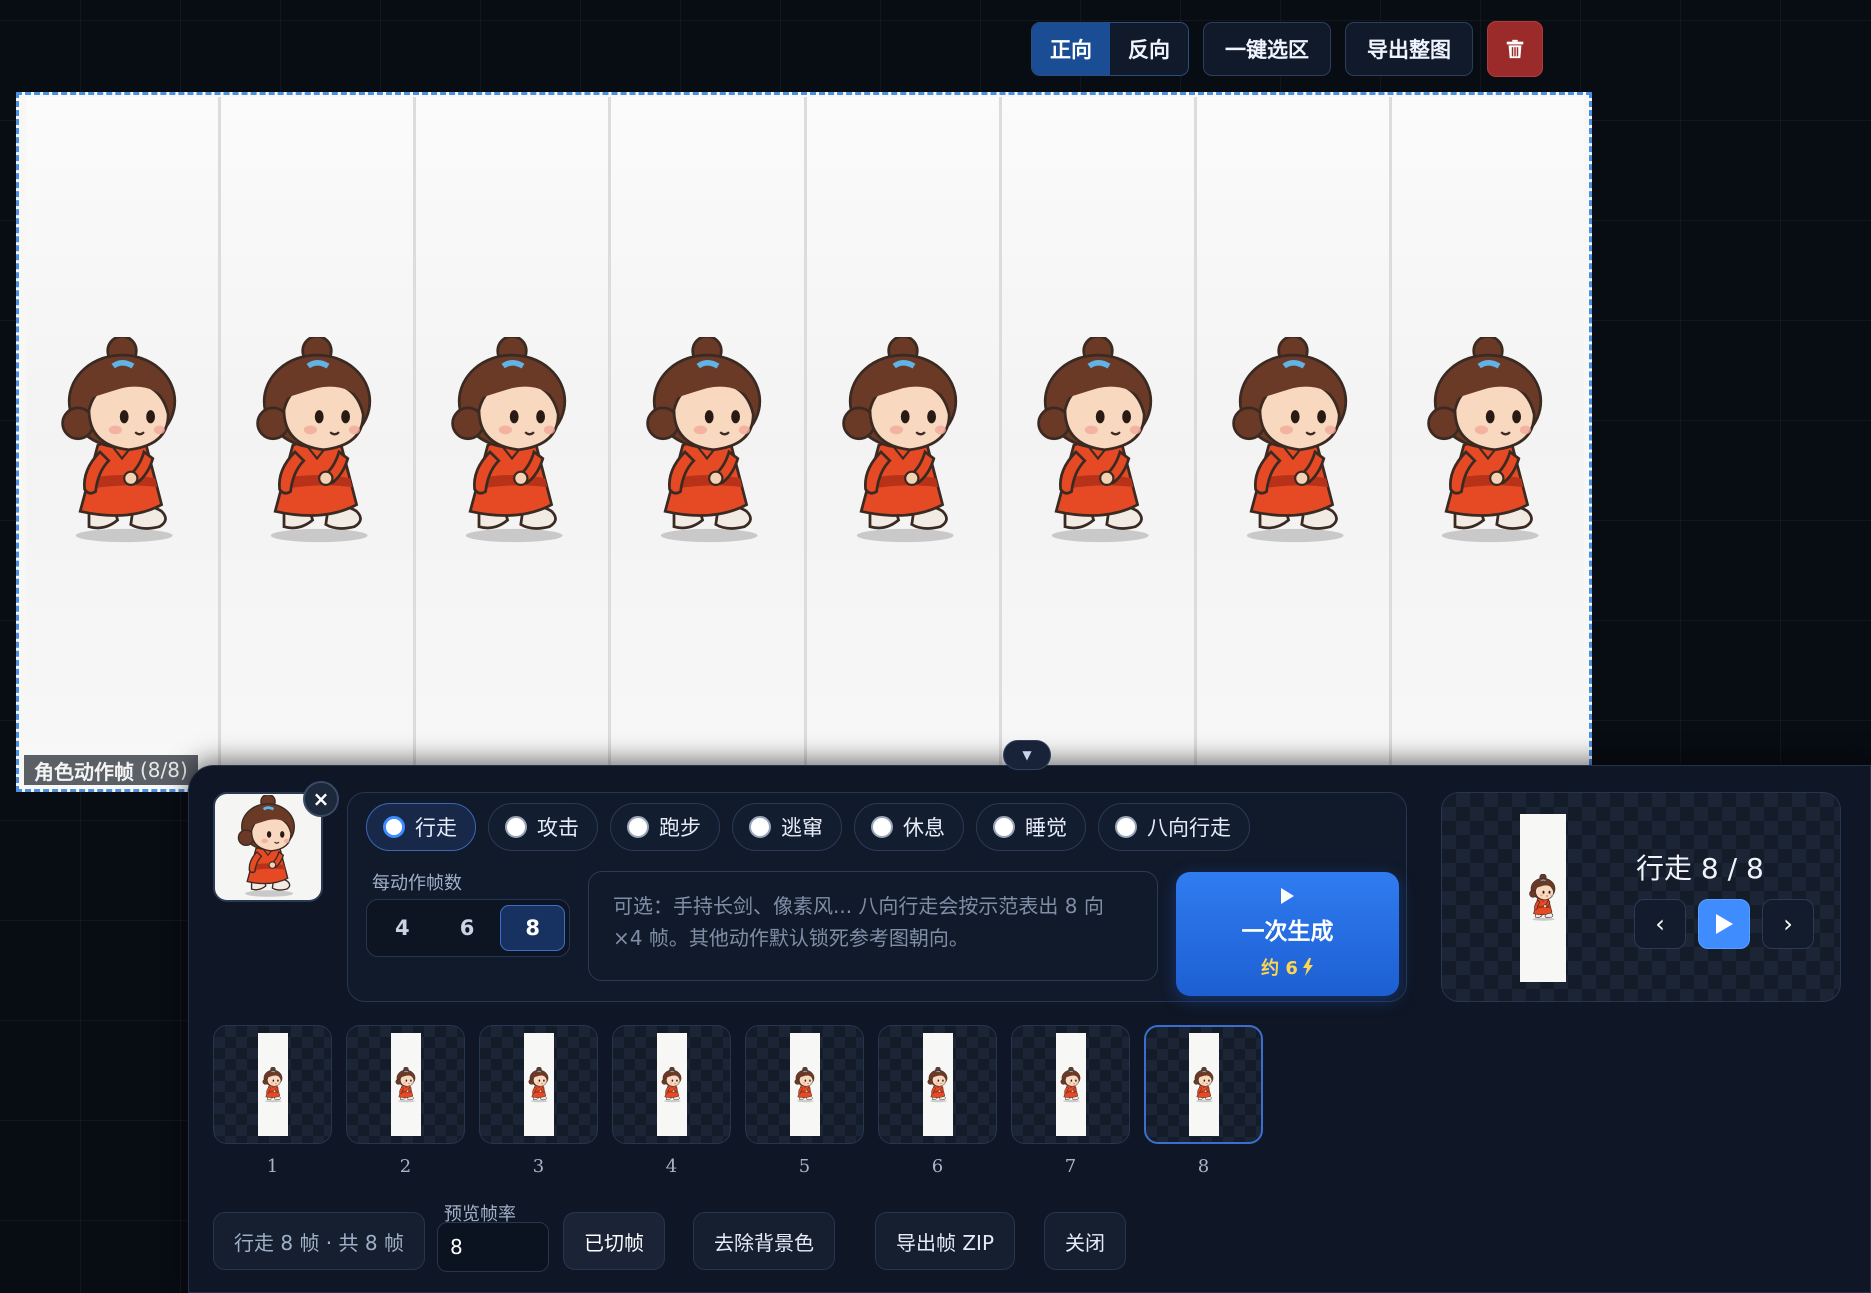 The height and width of the screenshot is (1293, 1871). Describe the element at coordinates (1308, 967) in the screenshot. I see `bolt-icon` at that location.